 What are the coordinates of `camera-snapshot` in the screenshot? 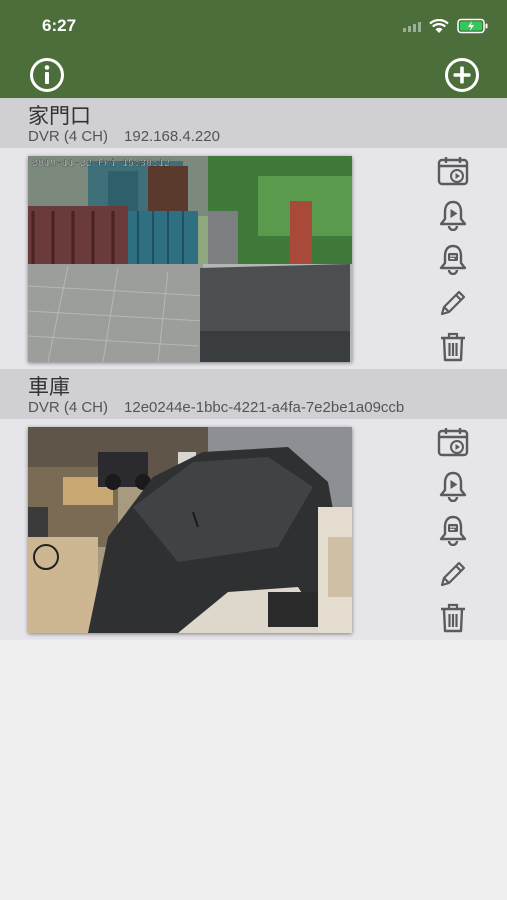 It's located at (190, 530).